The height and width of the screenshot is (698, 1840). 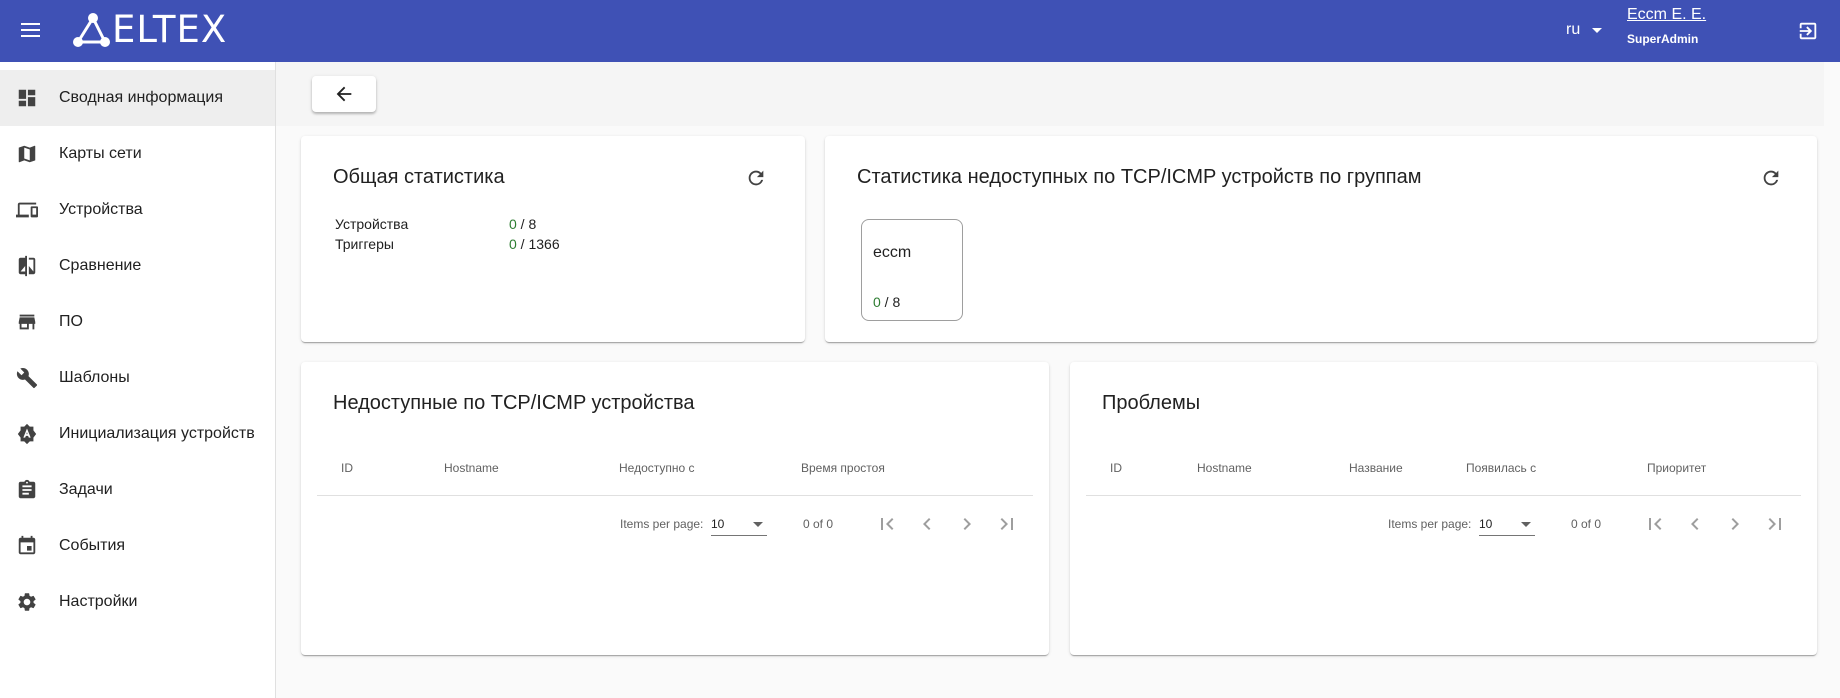 I want to click on gear-icon, so click(x=27, y=602).